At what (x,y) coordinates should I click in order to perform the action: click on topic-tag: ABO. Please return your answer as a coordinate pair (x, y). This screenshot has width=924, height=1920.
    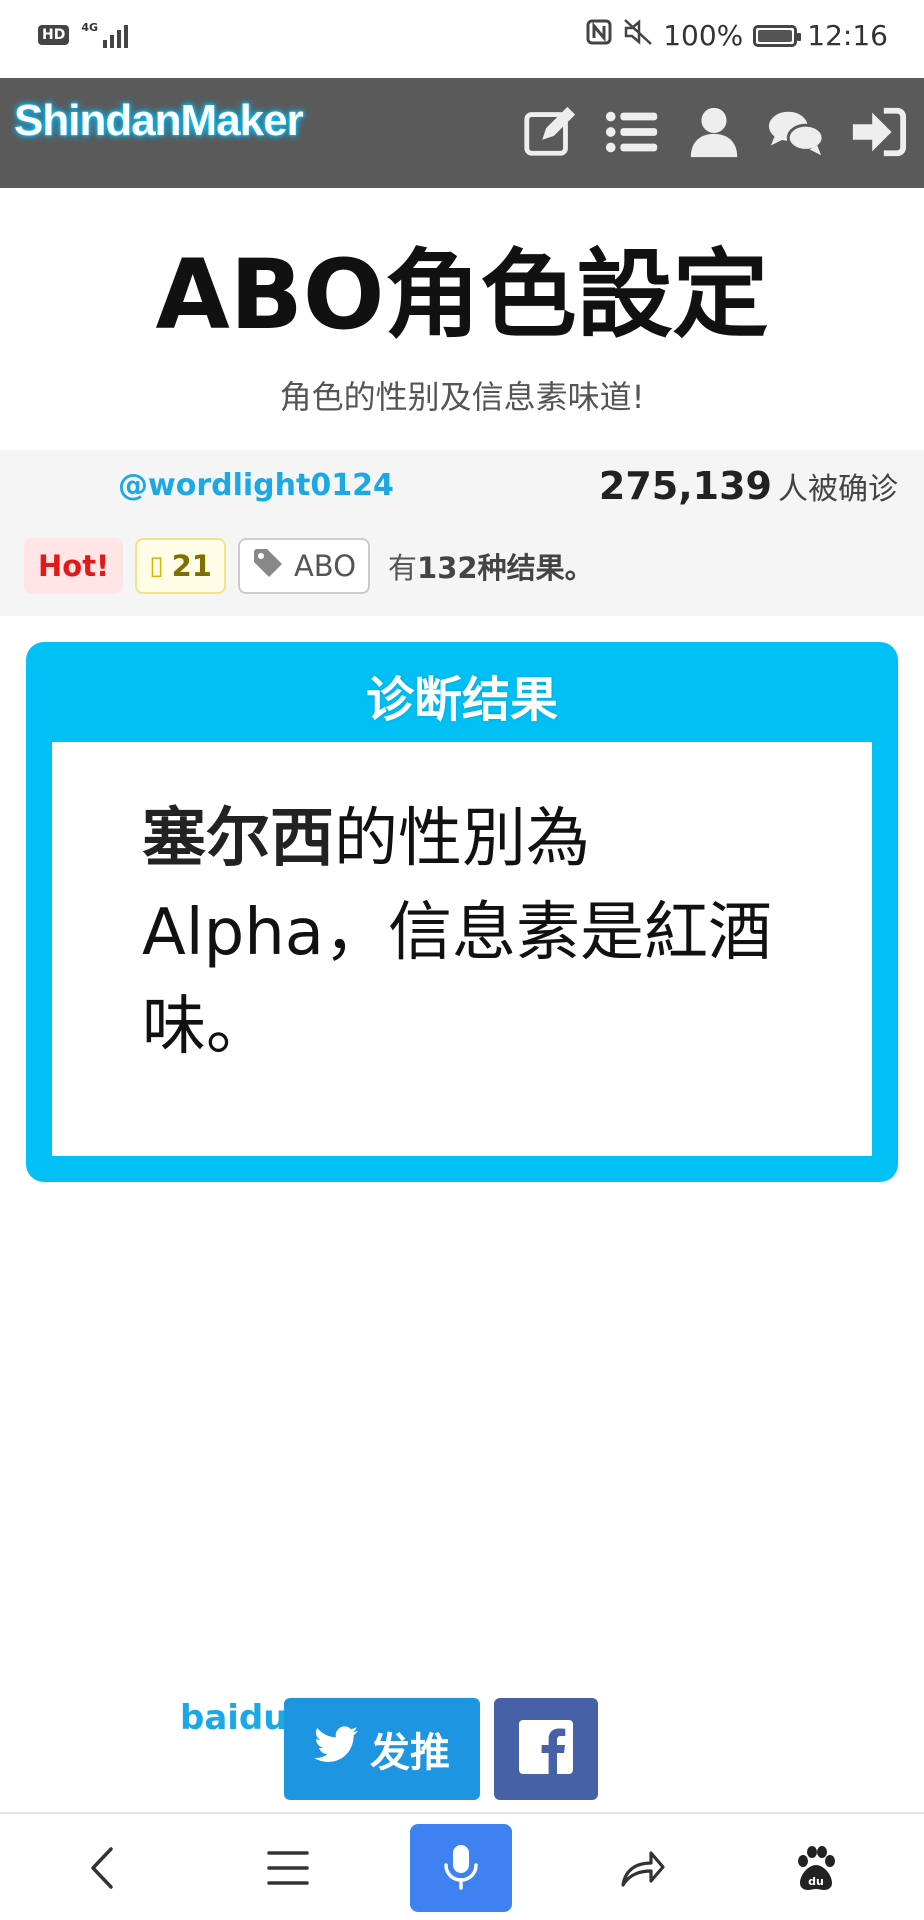
    Looking at the image, I should click on (304, 566).